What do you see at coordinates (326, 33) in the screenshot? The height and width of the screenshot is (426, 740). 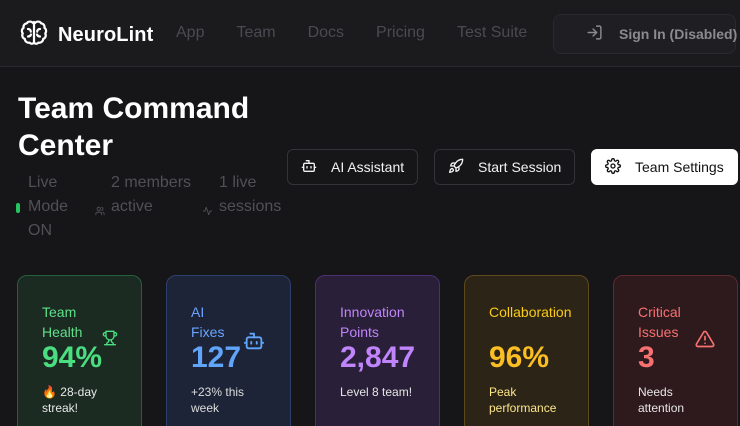 I see `nav-link-docs: Docs` at bounding box center [326, 33].